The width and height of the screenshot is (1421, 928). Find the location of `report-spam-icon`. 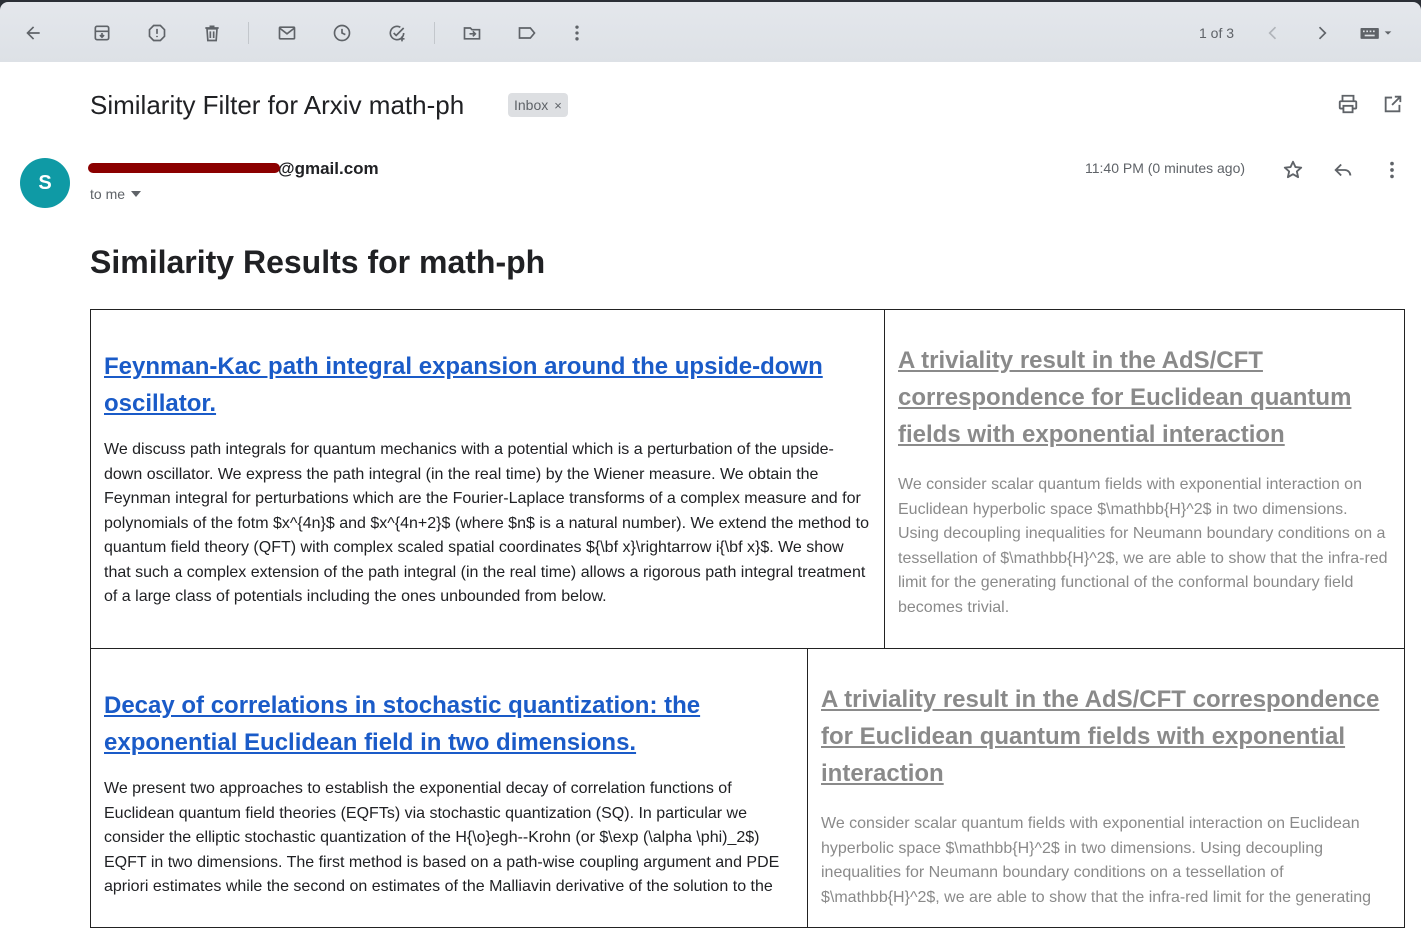

report-spam-icon is located at coordinates (157, 33).